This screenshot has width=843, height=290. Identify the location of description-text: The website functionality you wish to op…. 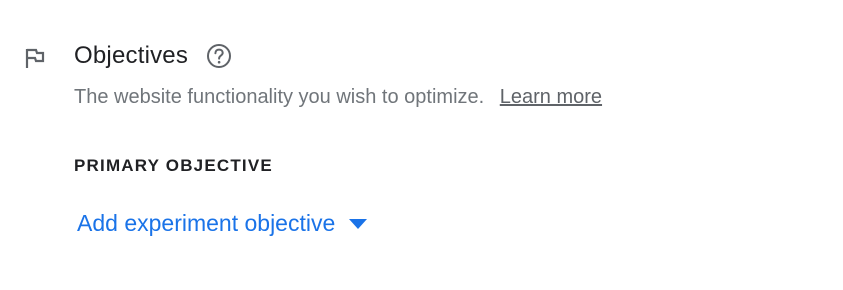
(279, 97).